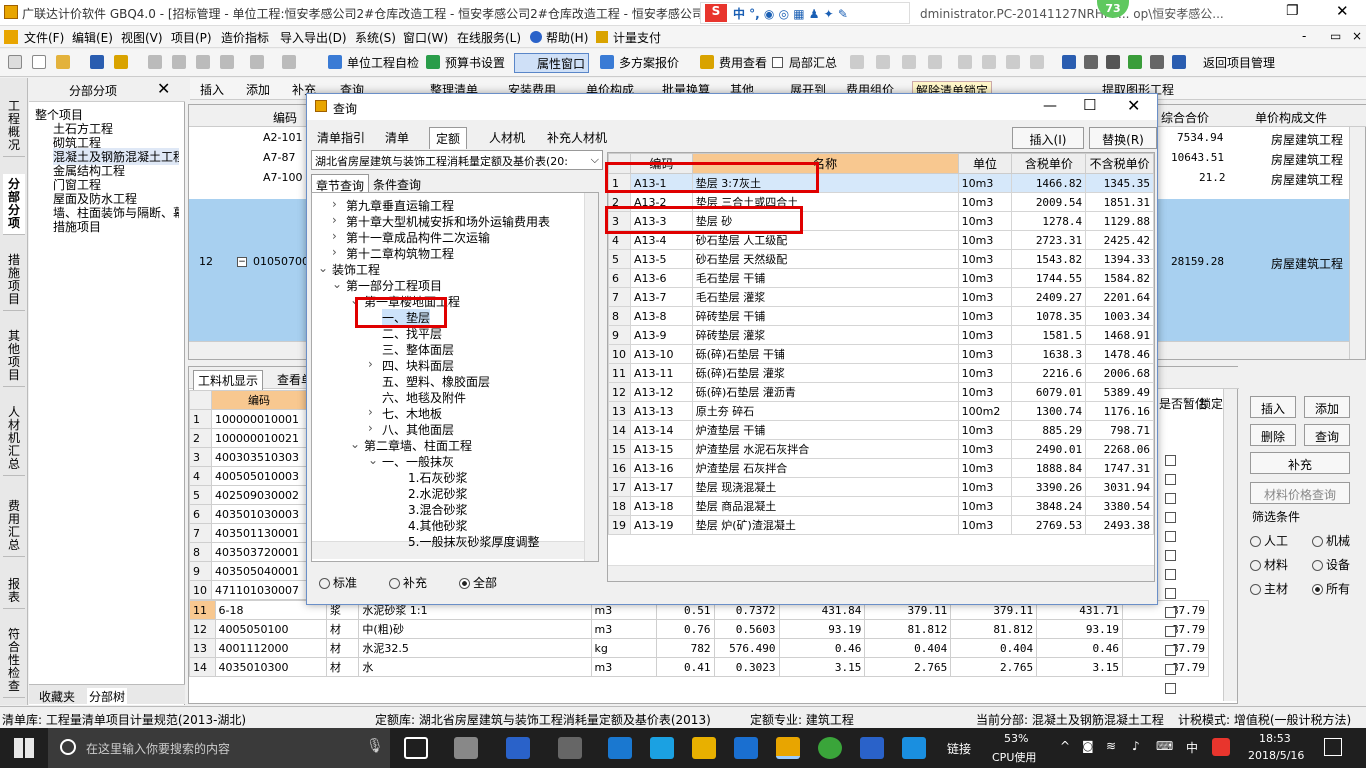  I want to click on radio-standard: 标准, so click(338, 582).